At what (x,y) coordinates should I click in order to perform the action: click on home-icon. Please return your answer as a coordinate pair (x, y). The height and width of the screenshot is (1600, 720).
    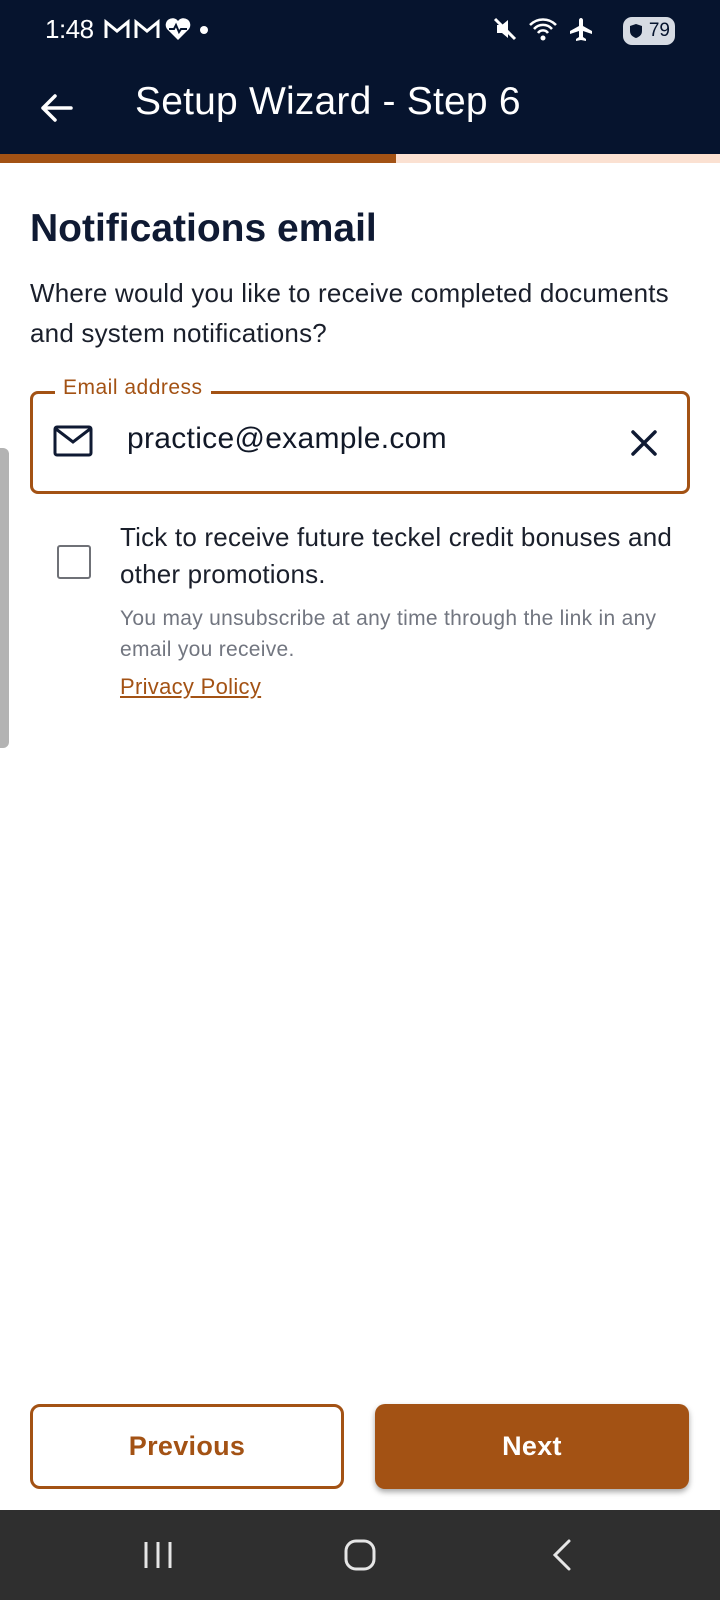
    Looking at the image, I should click on (360, 1555).